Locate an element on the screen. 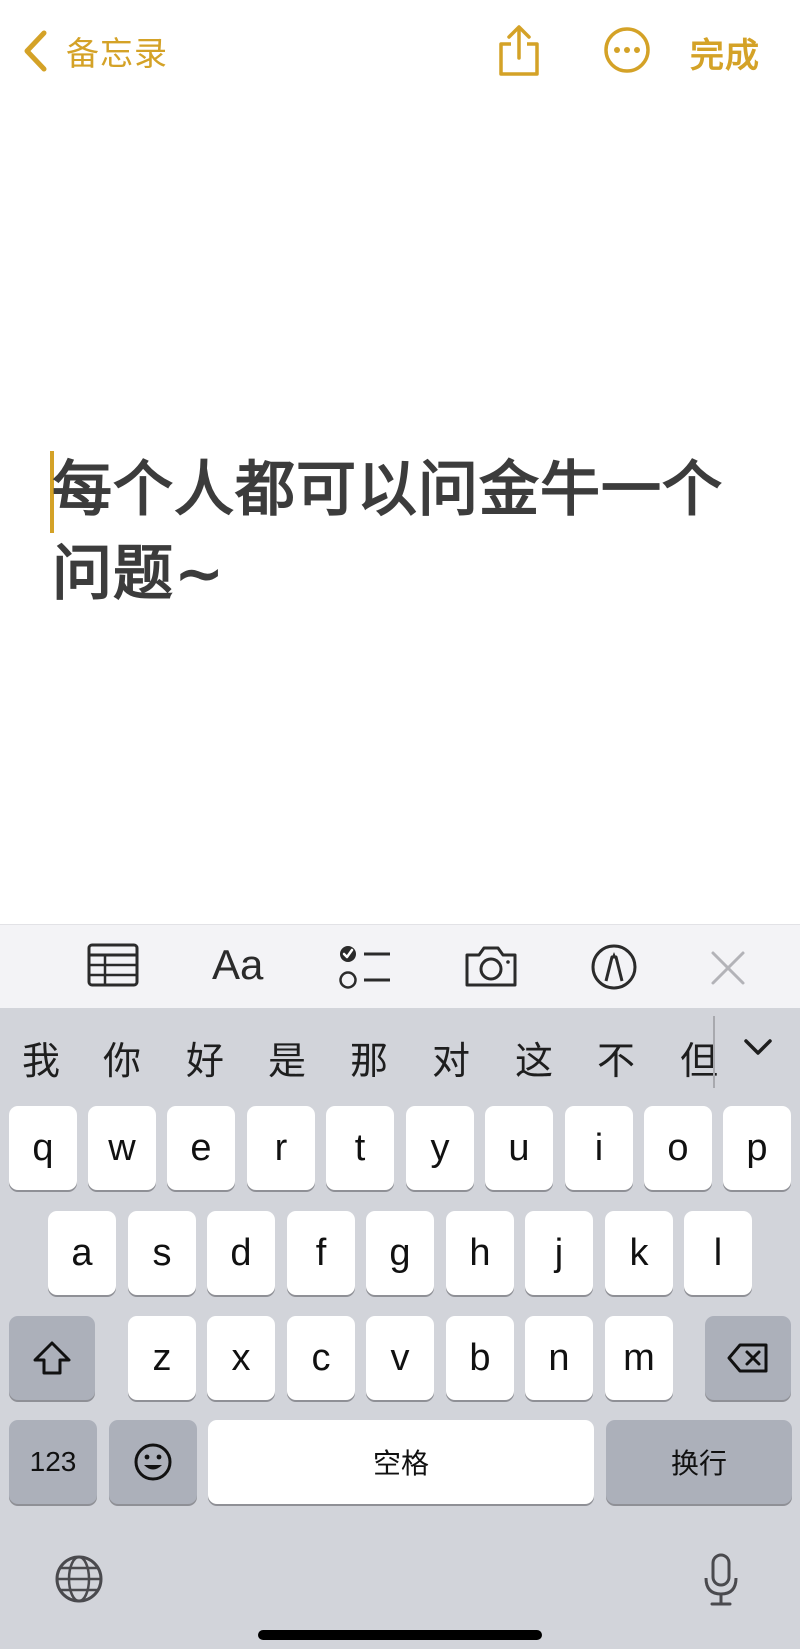 The width and height of the screenshot is (800, 1649). note-line-2: 问题~ is located at coordinates (139, 574).